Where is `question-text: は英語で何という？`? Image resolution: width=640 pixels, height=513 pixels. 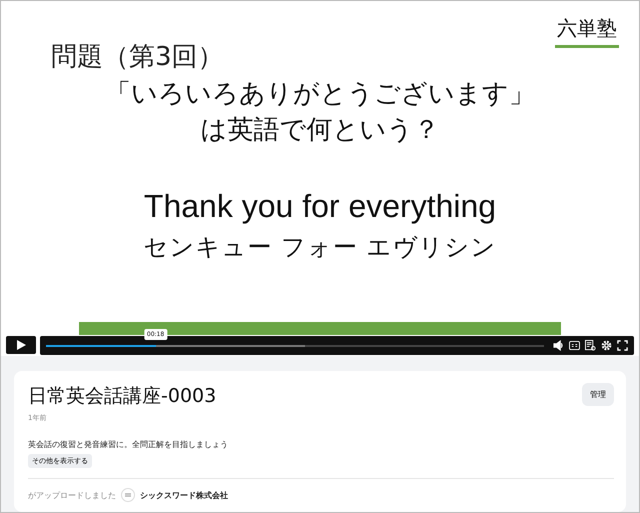 question-text: は英語で何という？ is located at coordinates (320, 130).